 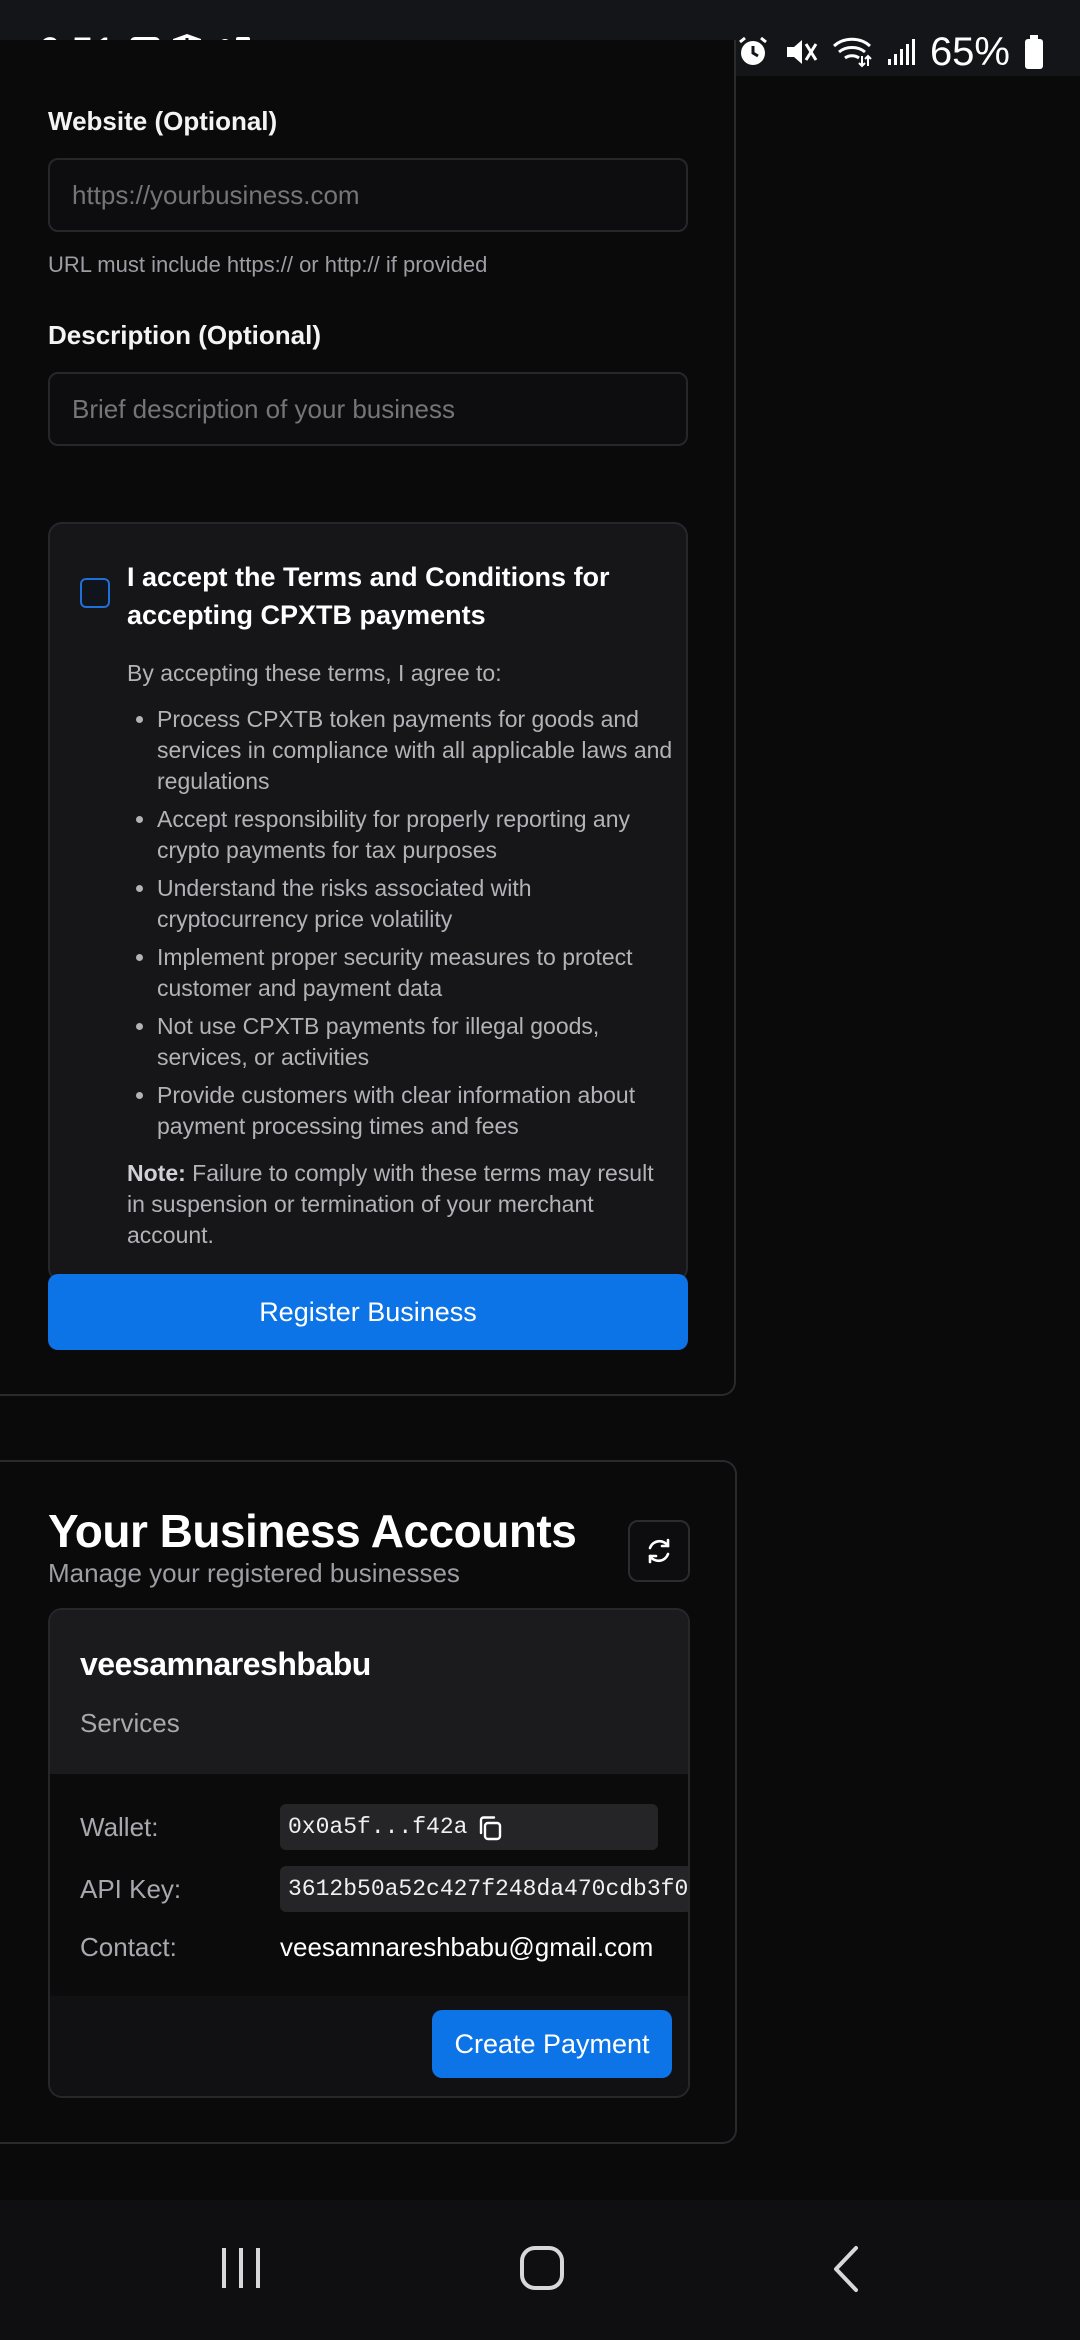 I want to click on terms-note-label: Note:, so click(x=156, y=1173).